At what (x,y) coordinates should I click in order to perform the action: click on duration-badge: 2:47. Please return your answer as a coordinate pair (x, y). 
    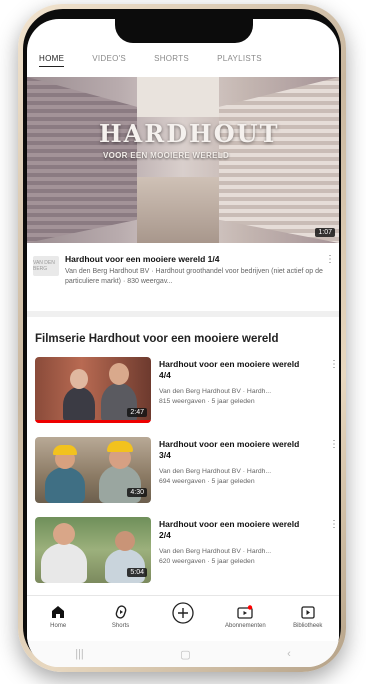
    Looking at the image, I should click on (137, 412).